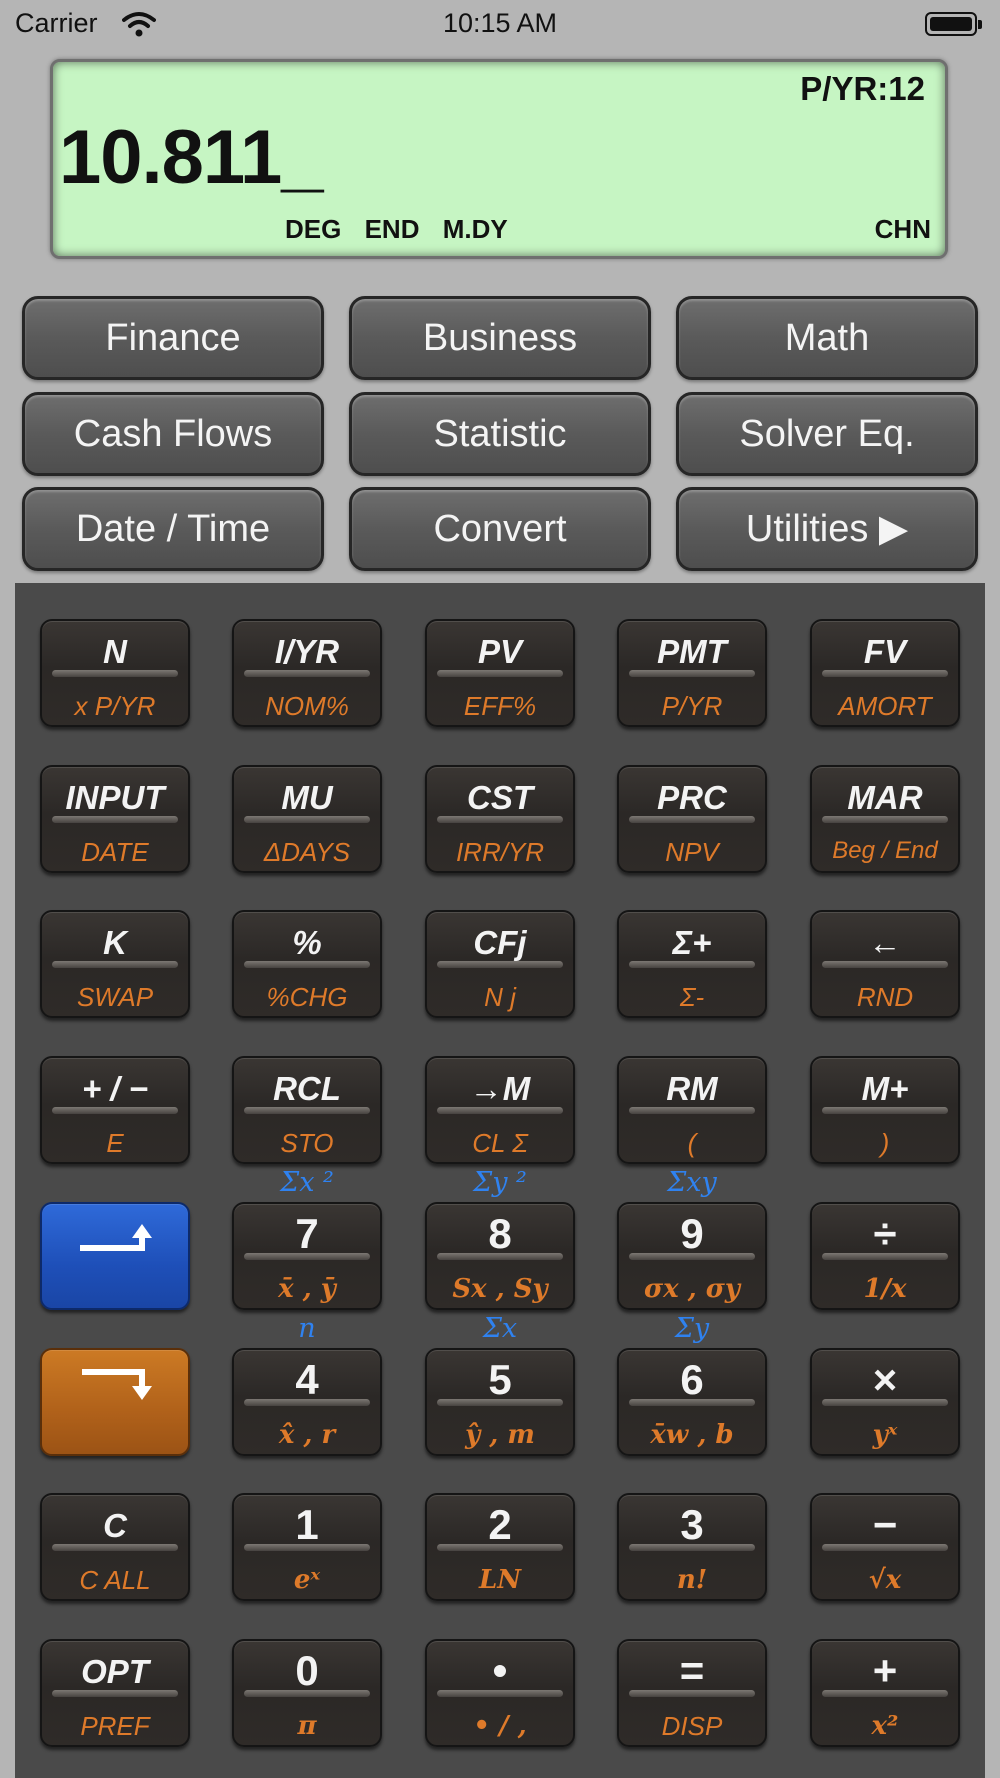 This screenshot has height=1778, width=1000. I want to click on key-primary-label: →M, so click(500, 1088).